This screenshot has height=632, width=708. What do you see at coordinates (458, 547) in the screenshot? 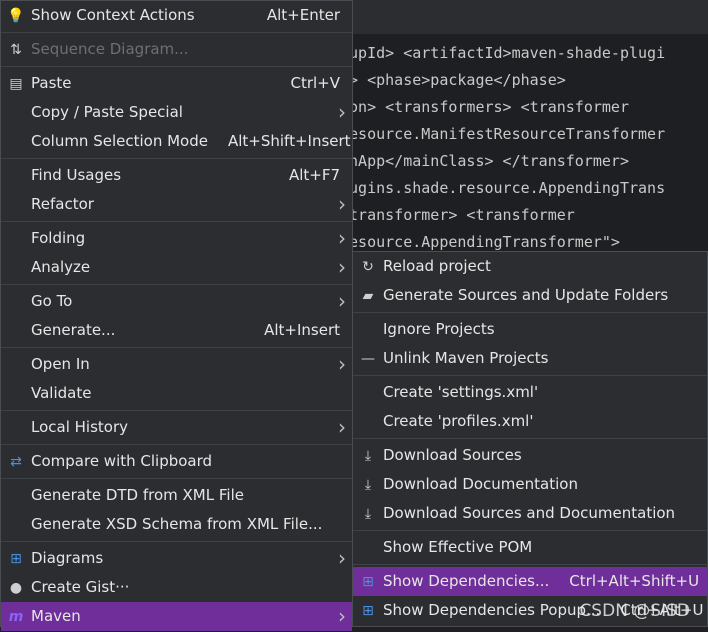
I see `menu-item-label: Show Effective POM` at bounding box center [458, 547].